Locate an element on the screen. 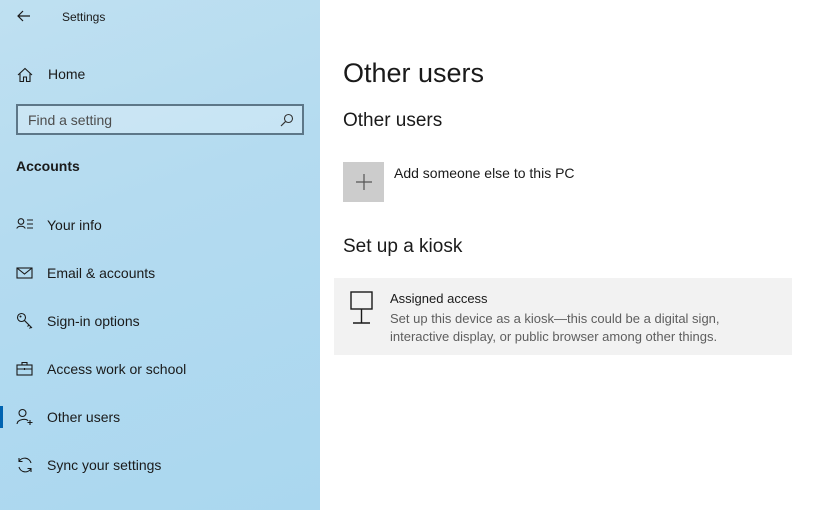 The height and width of the screenshot is (510, 818). kiosk-heading: Set up a kiosk is located at coordinates (403, 246).